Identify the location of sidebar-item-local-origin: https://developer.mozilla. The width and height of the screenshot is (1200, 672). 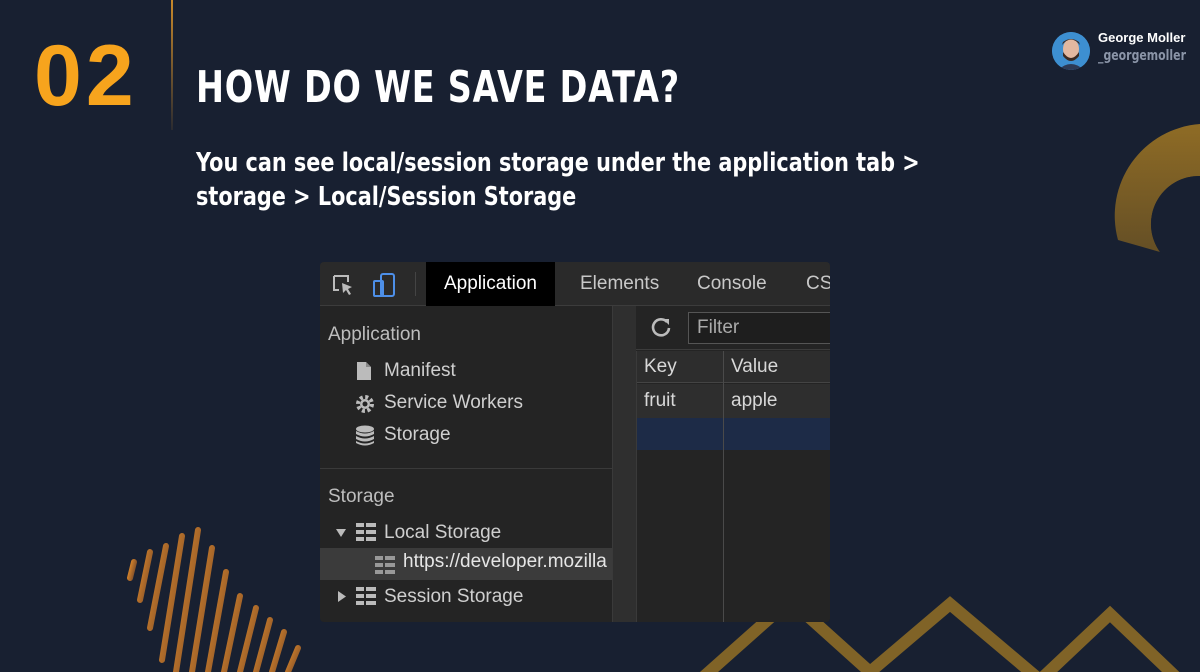
(466, 564).